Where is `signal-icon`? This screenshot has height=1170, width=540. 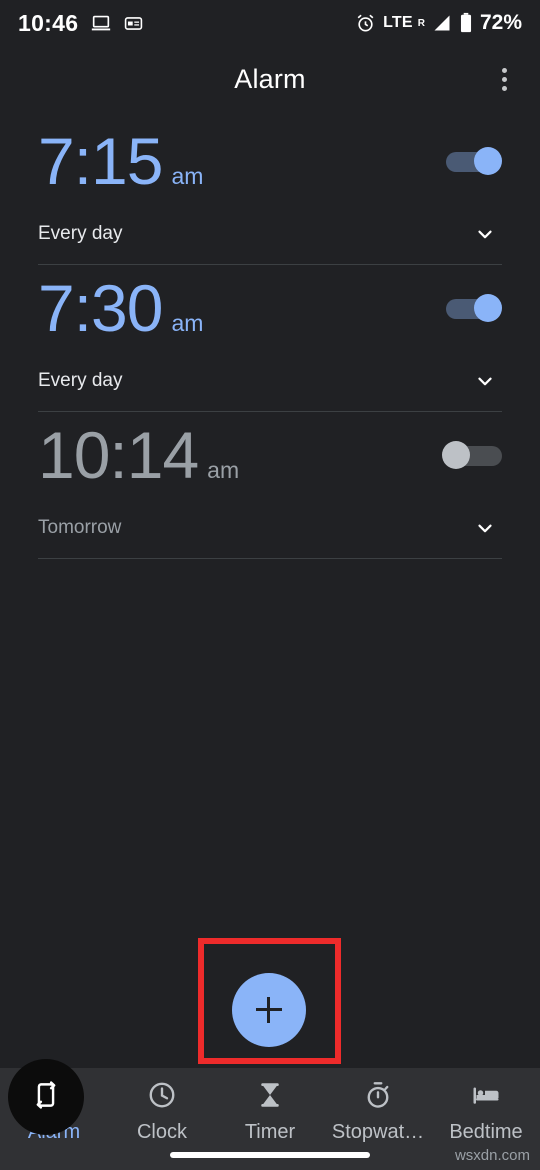 signal-icon is located at coordinates (442, 23).